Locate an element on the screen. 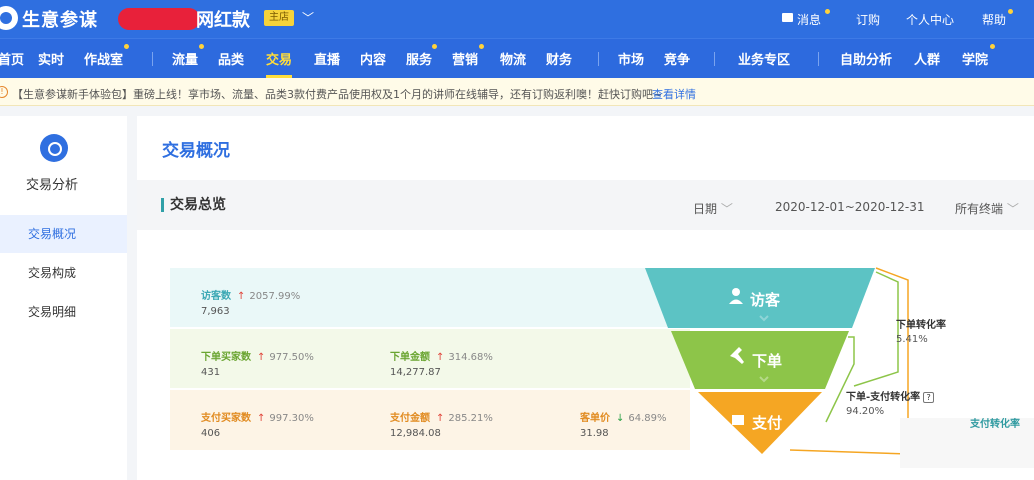 This screenshot has width=1034, height=480. order-pay-conversion-rate: 下单-支付转化率? 94.20% is located at coordinates (890, 402).